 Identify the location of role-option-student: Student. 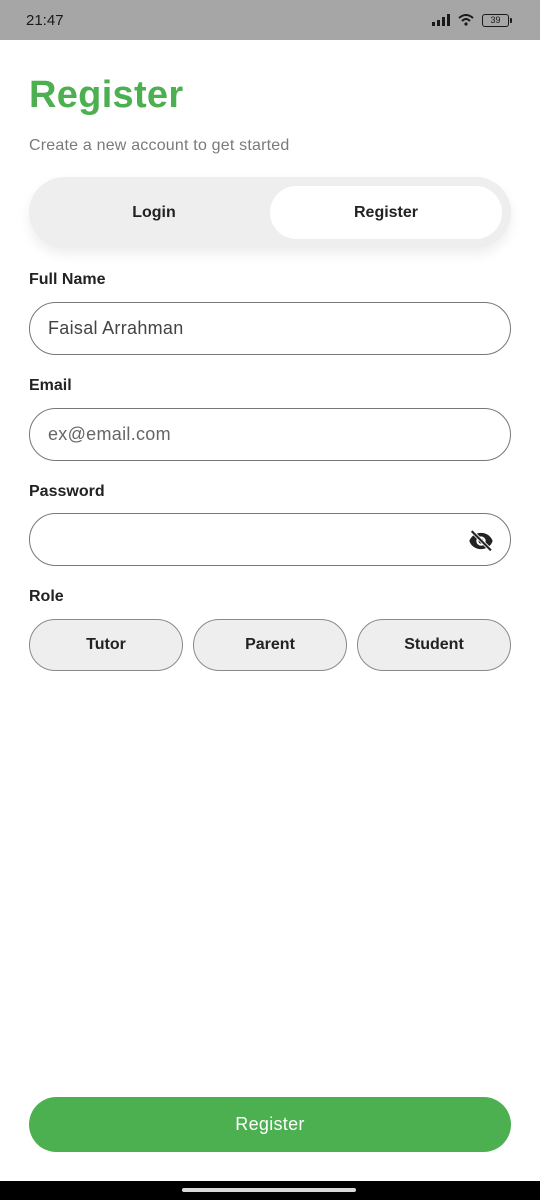
(434, 645).